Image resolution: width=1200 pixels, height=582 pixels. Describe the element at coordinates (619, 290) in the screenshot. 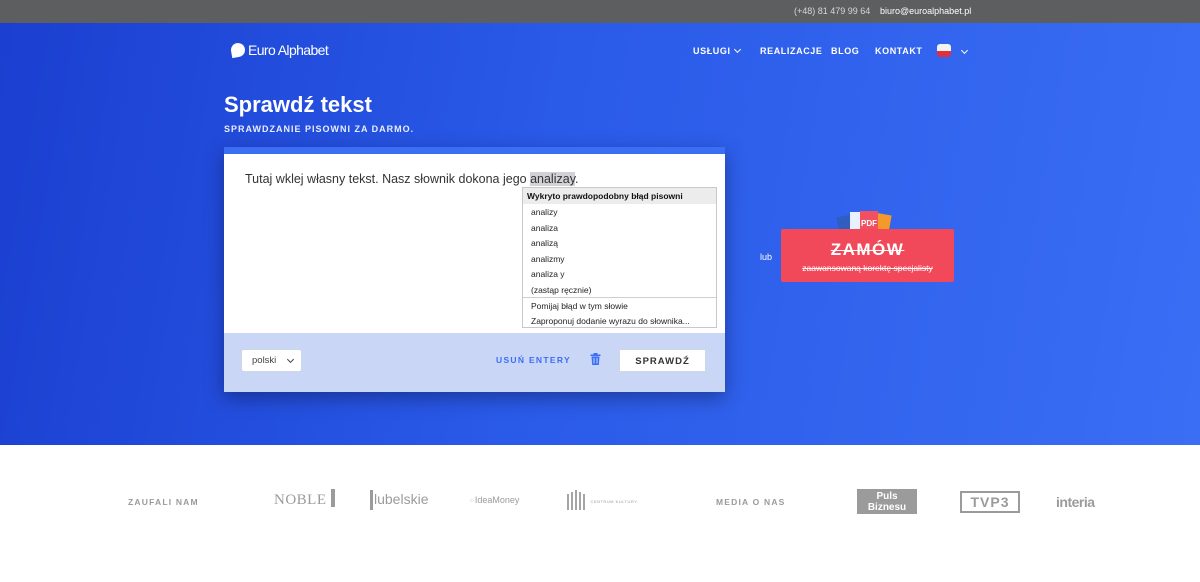

I see `replace-manually-item: (zastąp ręcznie)` at that location.